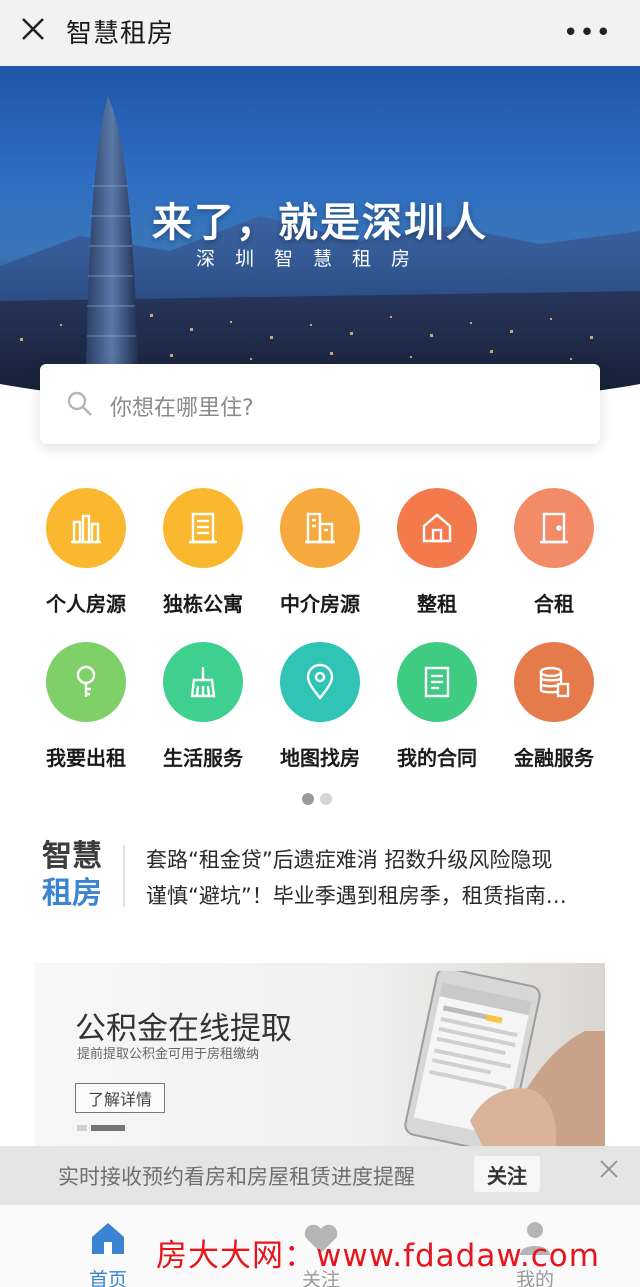 This screenshot has width=640, height=1287. I want to click on page-dot, so click(326, 799).